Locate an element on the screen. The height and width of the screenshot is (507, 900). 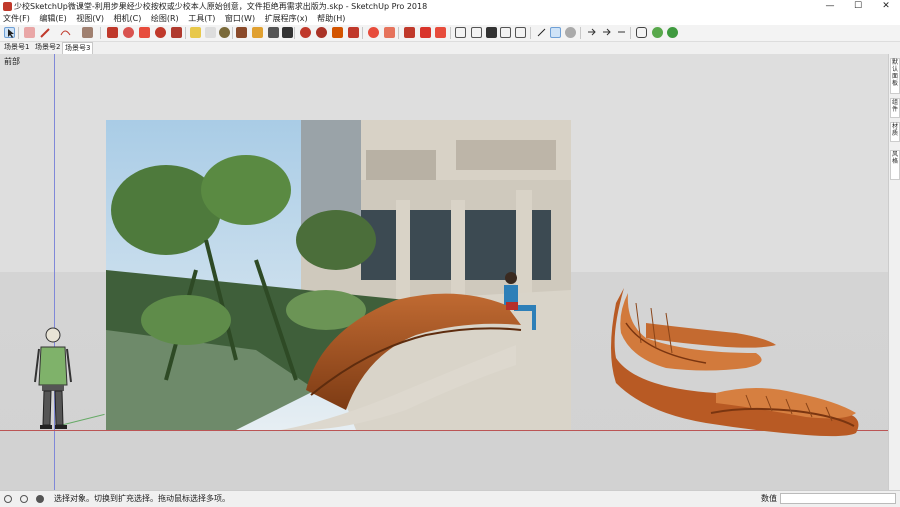
tray-tab-components: 组件 is located at coordinates (895, 108).